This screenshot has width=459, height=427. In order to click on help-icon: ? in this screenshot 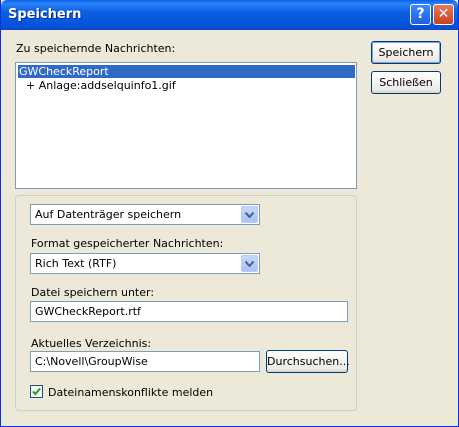, I will do `click(420, 14)`.